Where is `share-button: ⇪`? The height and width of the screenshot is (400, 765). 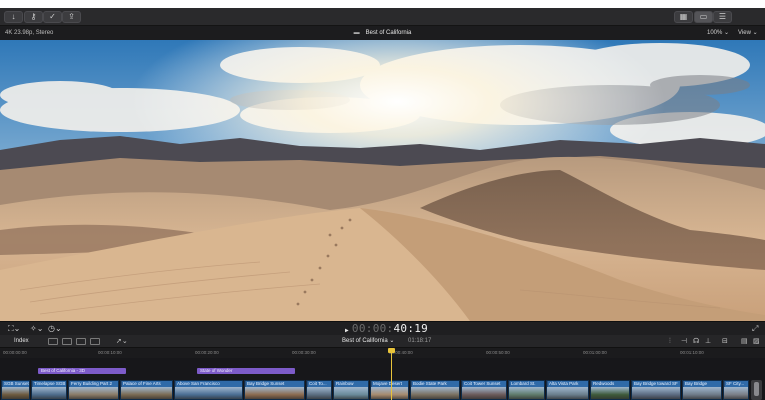
share-button: ⇪ is located at coordinates (71, 17).